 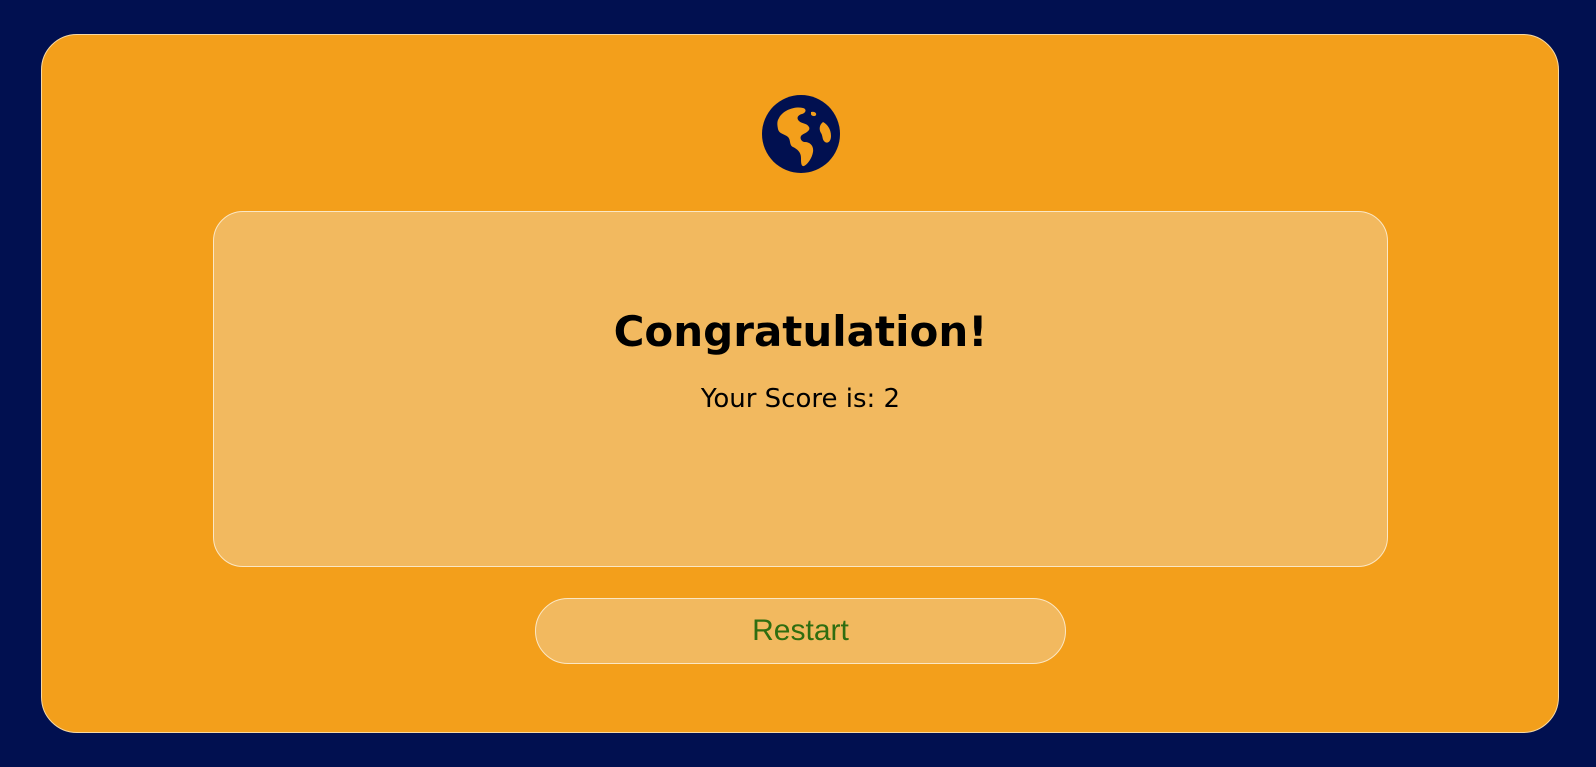 I want to click on restart-button: Restart, so click(x=800, y=631).